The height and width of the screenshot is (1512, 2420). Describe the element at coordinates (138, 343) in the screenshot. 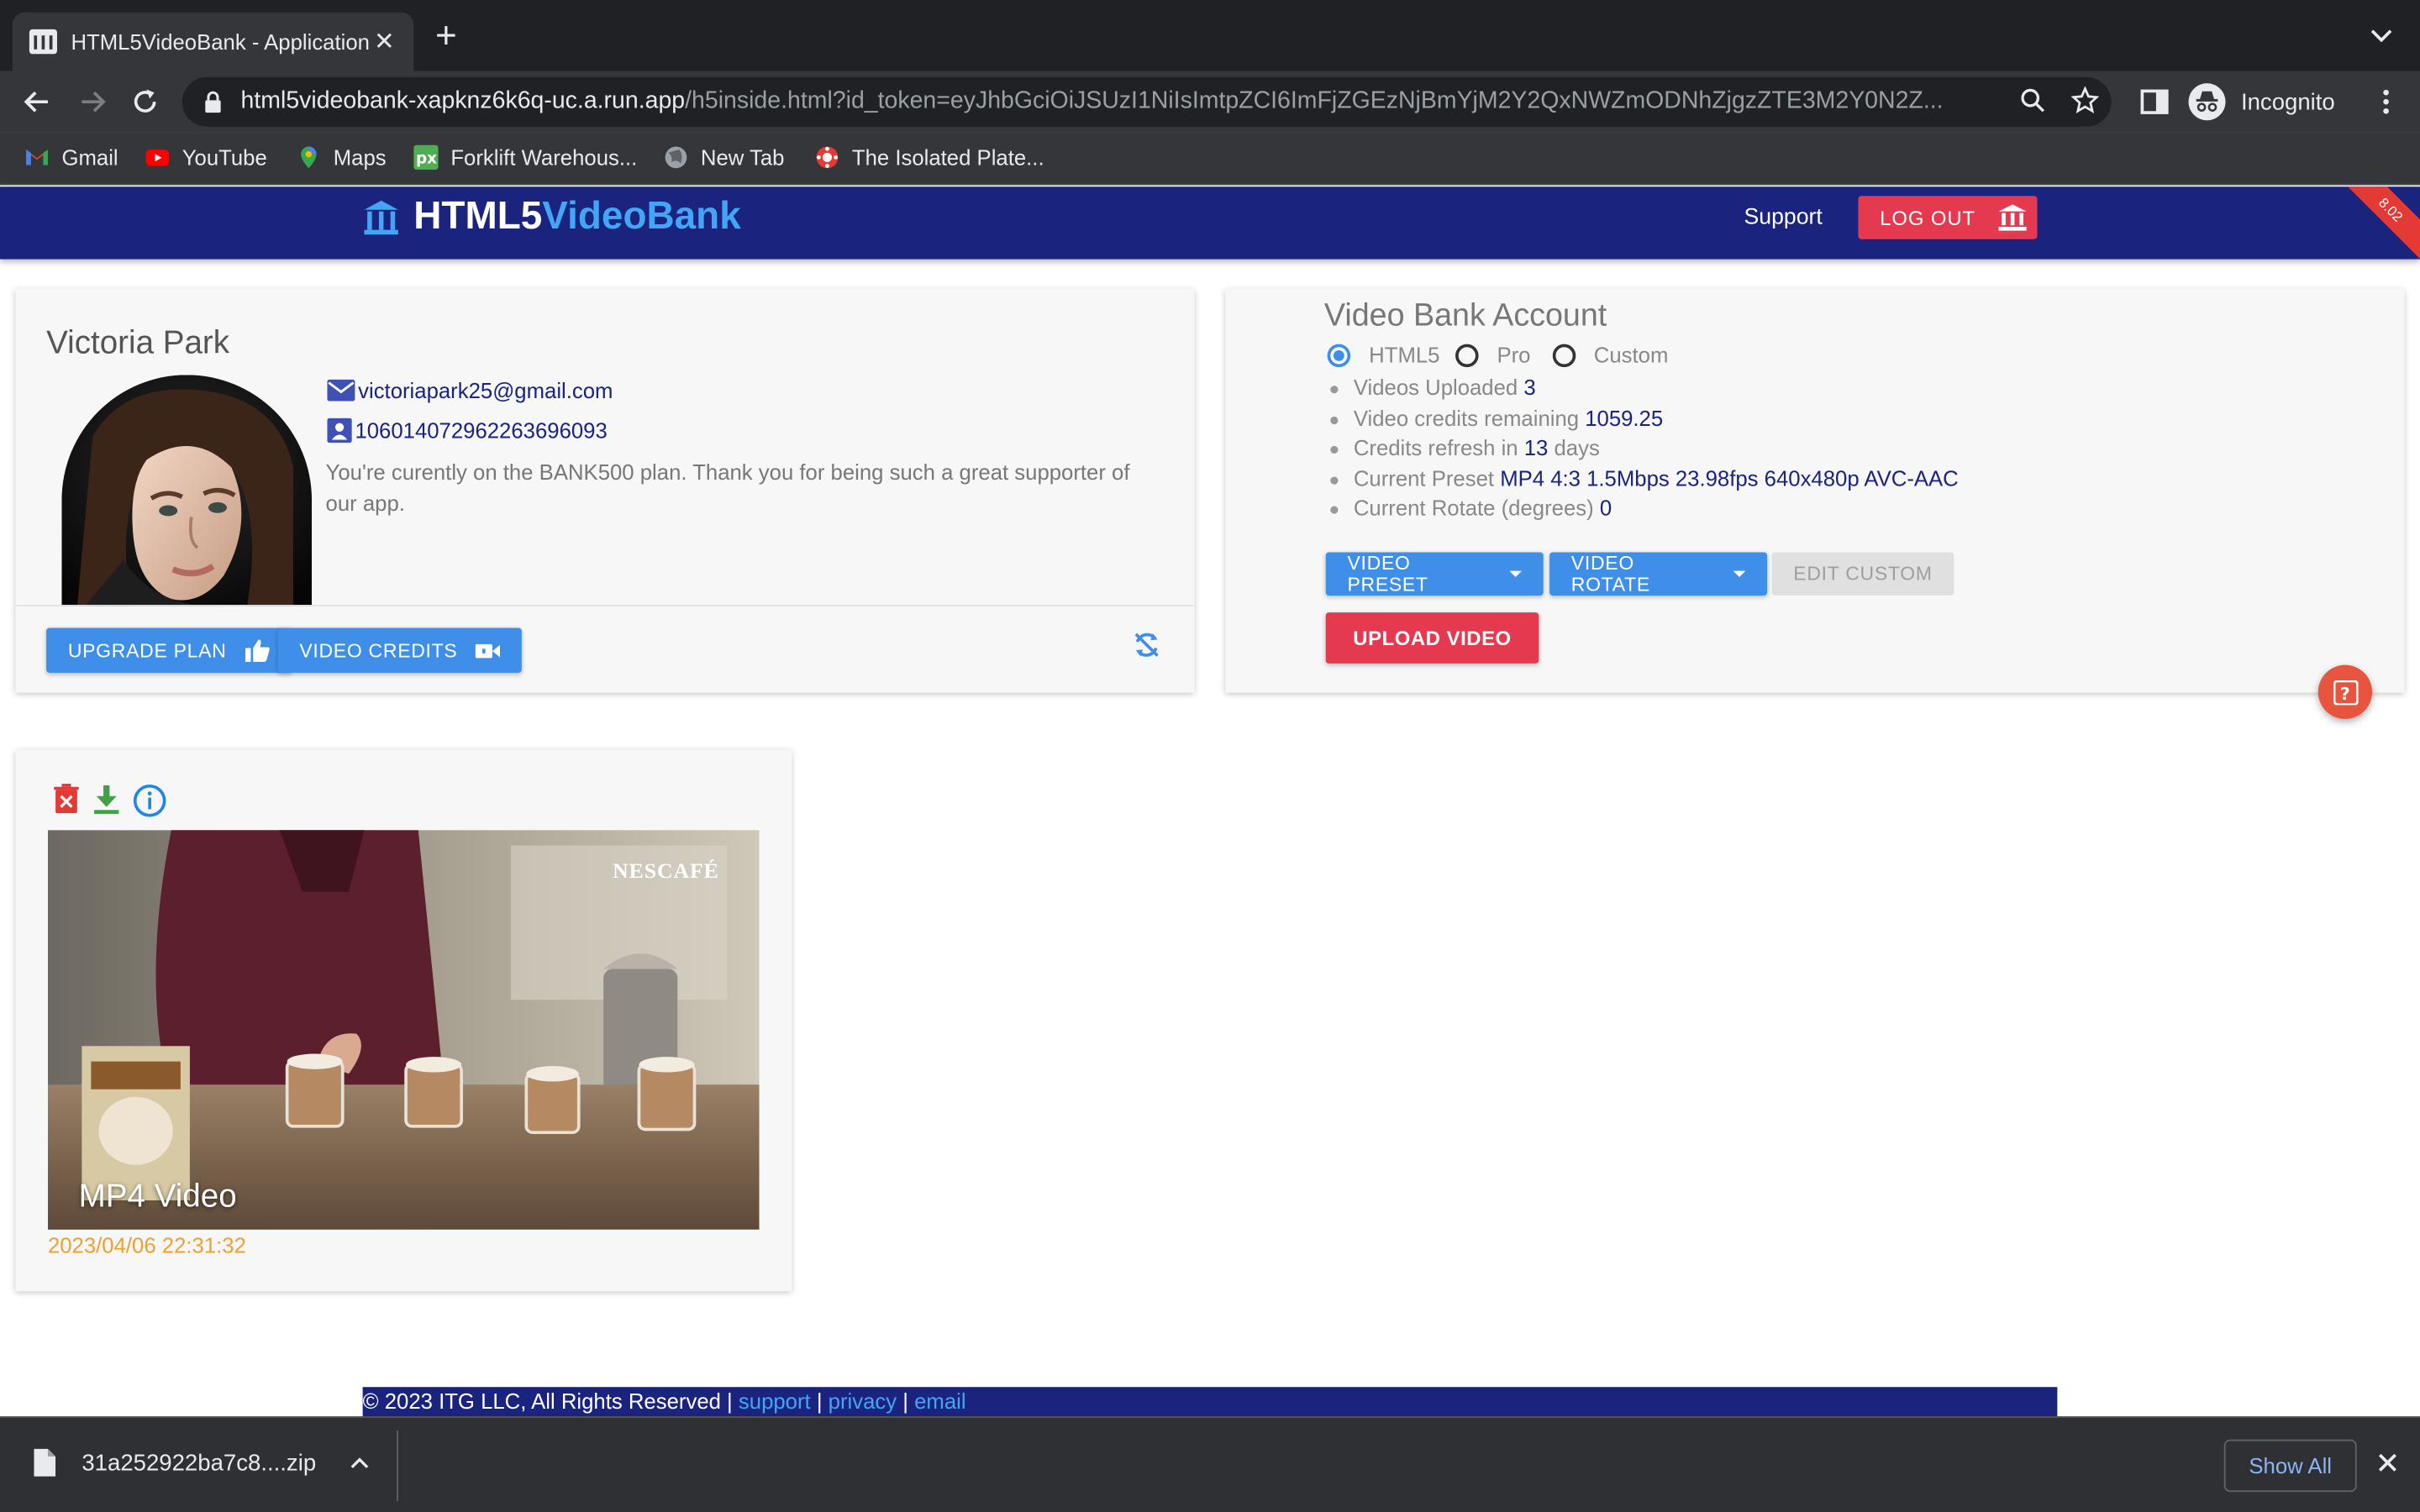

I see `profile-name: Victoria Park` at that location.